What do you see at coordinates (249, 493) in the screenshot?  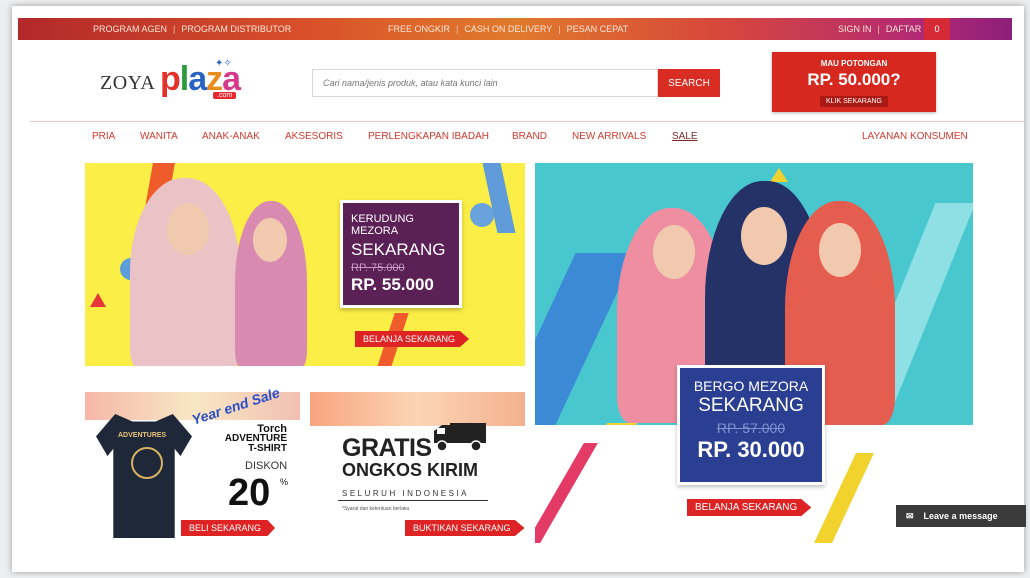 I see `diskon-value: 20` at bounding box center [249, 493].